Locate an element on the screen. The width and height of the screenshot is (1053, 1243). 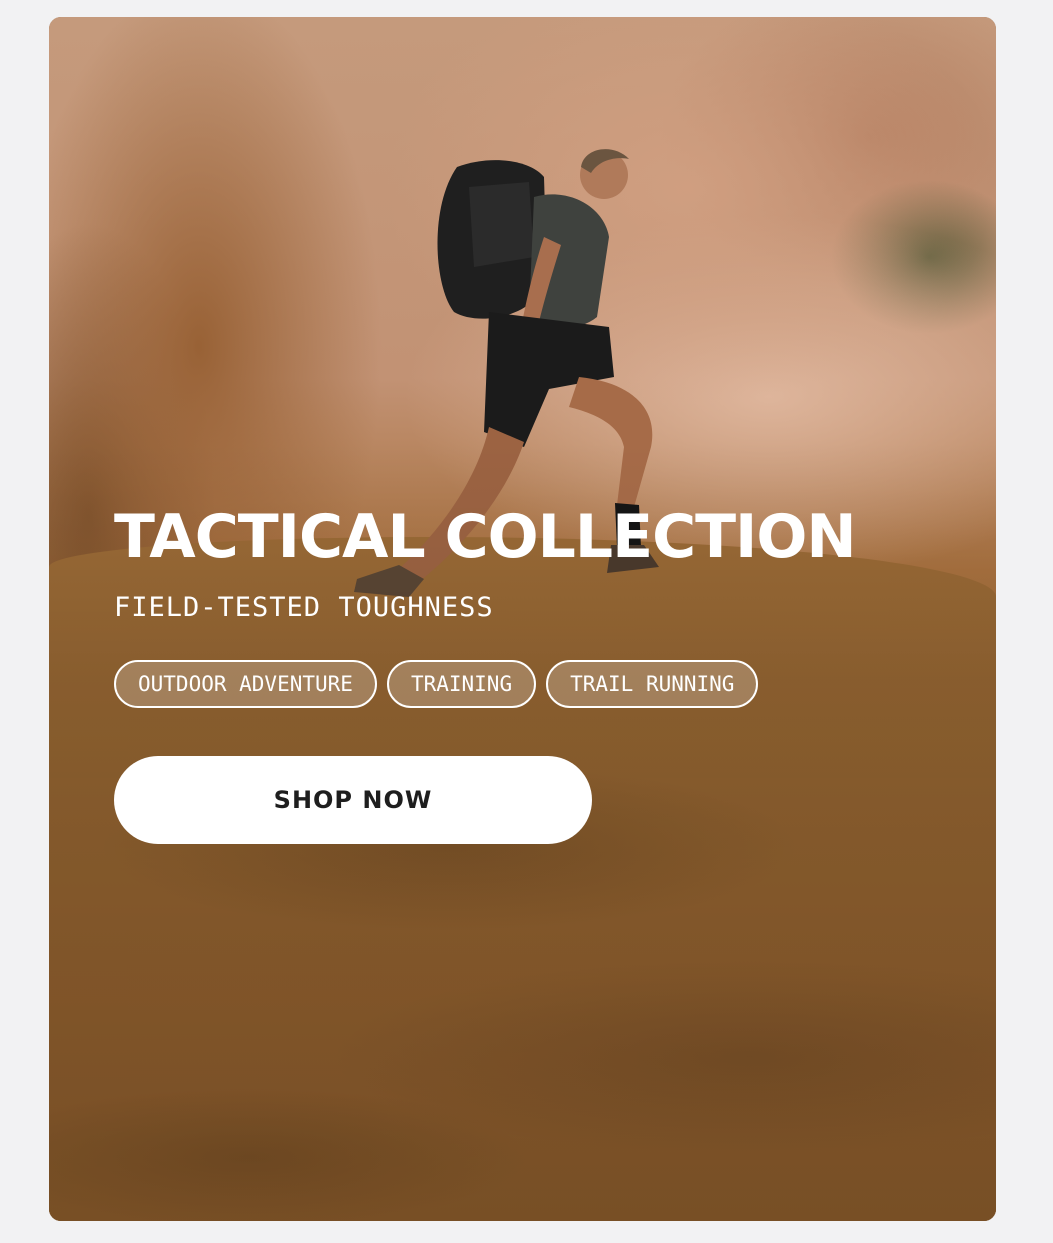
category-tags: OUTDOOR ADVENTURE TRAINING TRAIL RUNNING is located at coordinates (555, 684).